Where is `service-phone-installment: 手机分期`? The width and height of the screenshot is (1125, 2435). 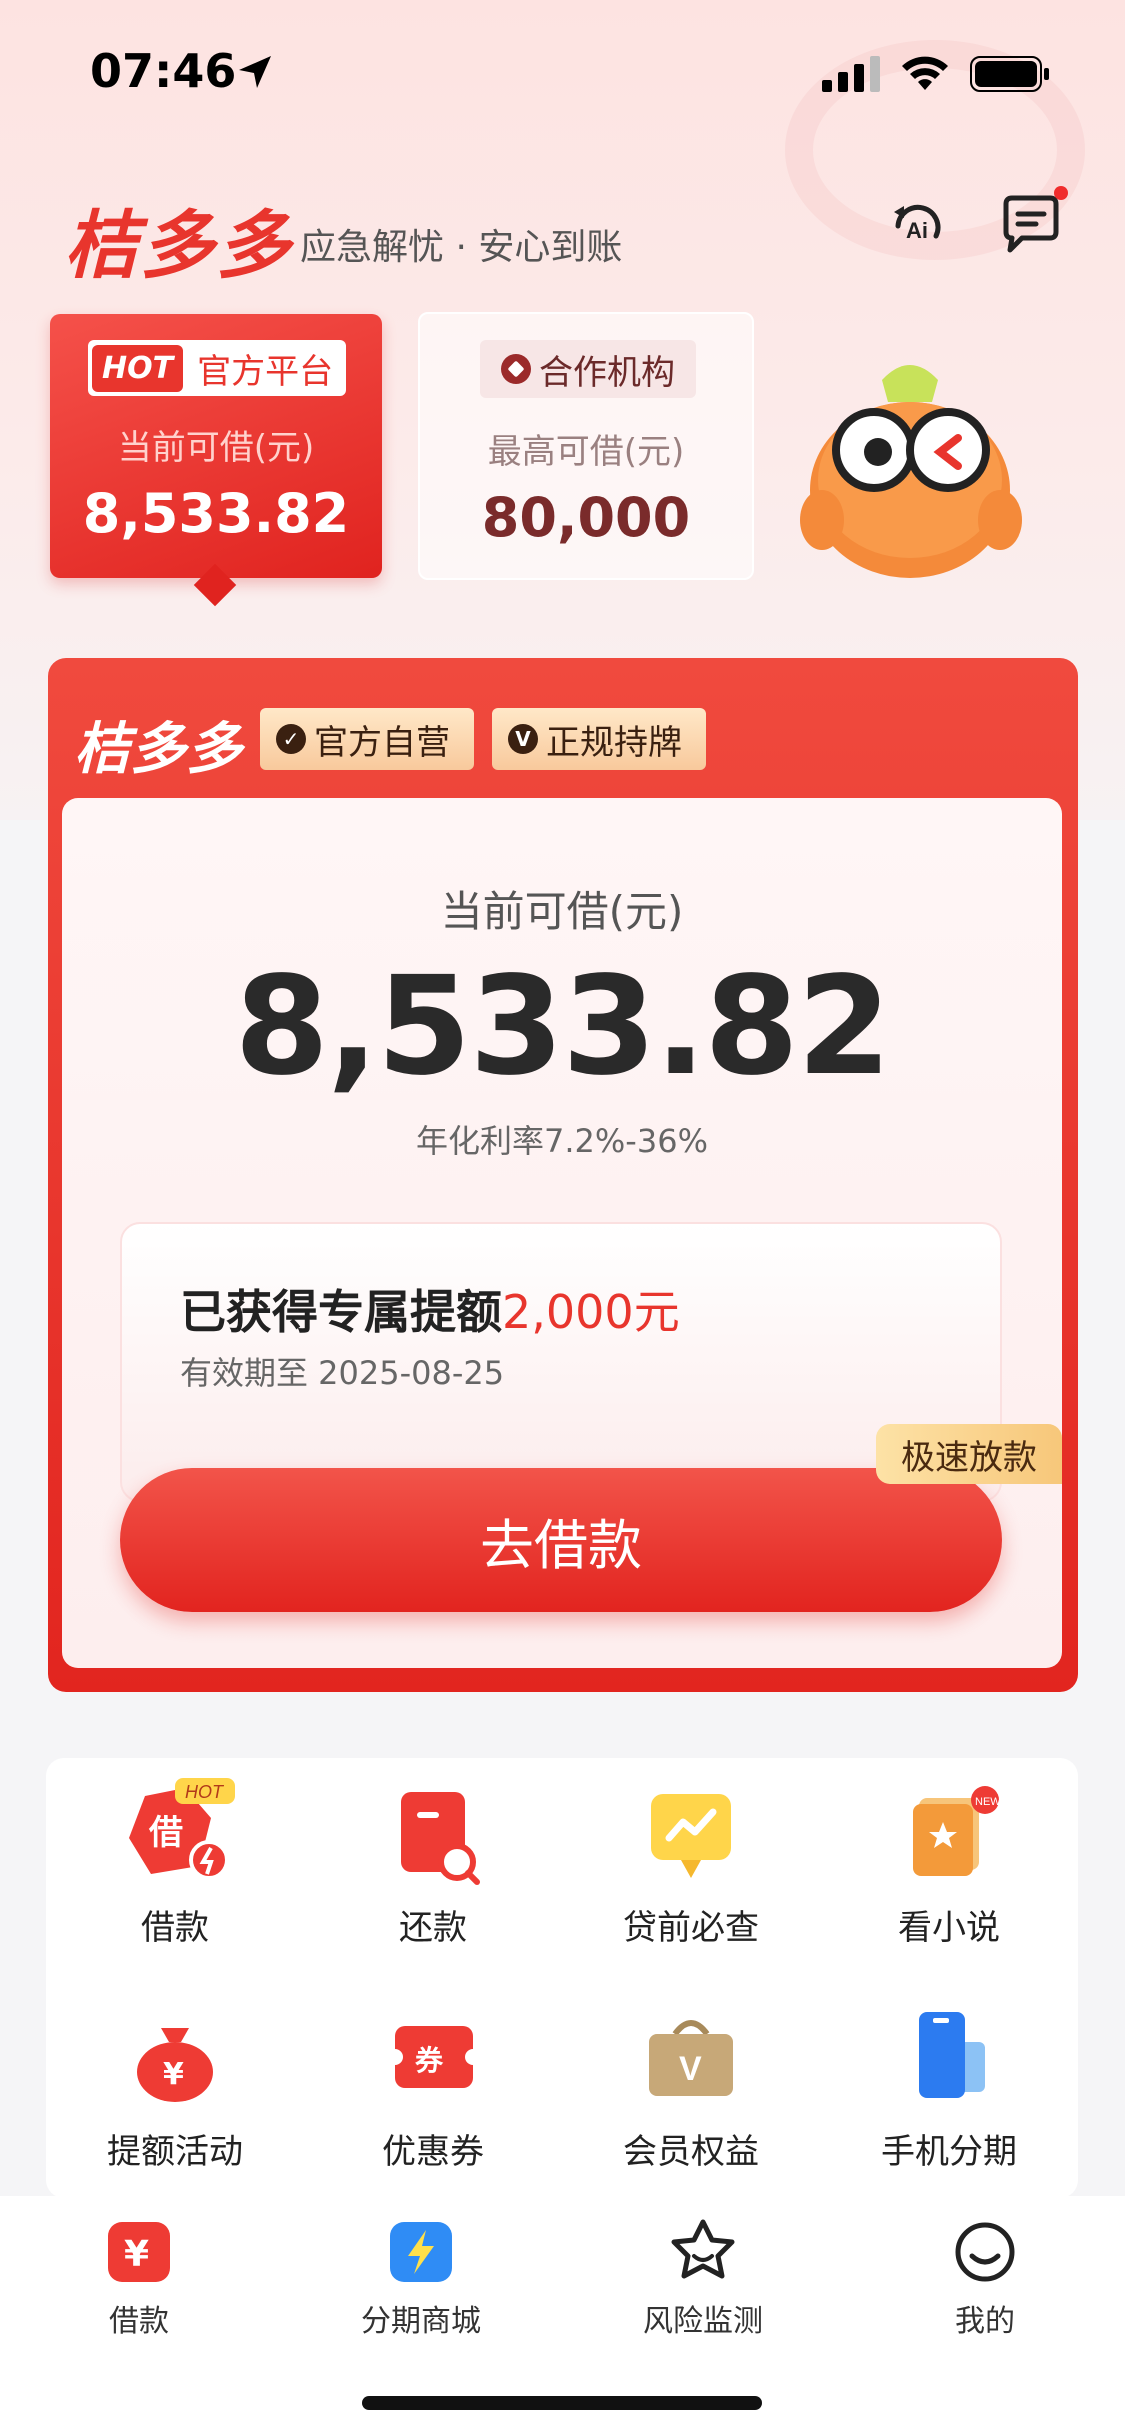
service-phone-installment: 手机分期 is located at coordinates (949, 2087).